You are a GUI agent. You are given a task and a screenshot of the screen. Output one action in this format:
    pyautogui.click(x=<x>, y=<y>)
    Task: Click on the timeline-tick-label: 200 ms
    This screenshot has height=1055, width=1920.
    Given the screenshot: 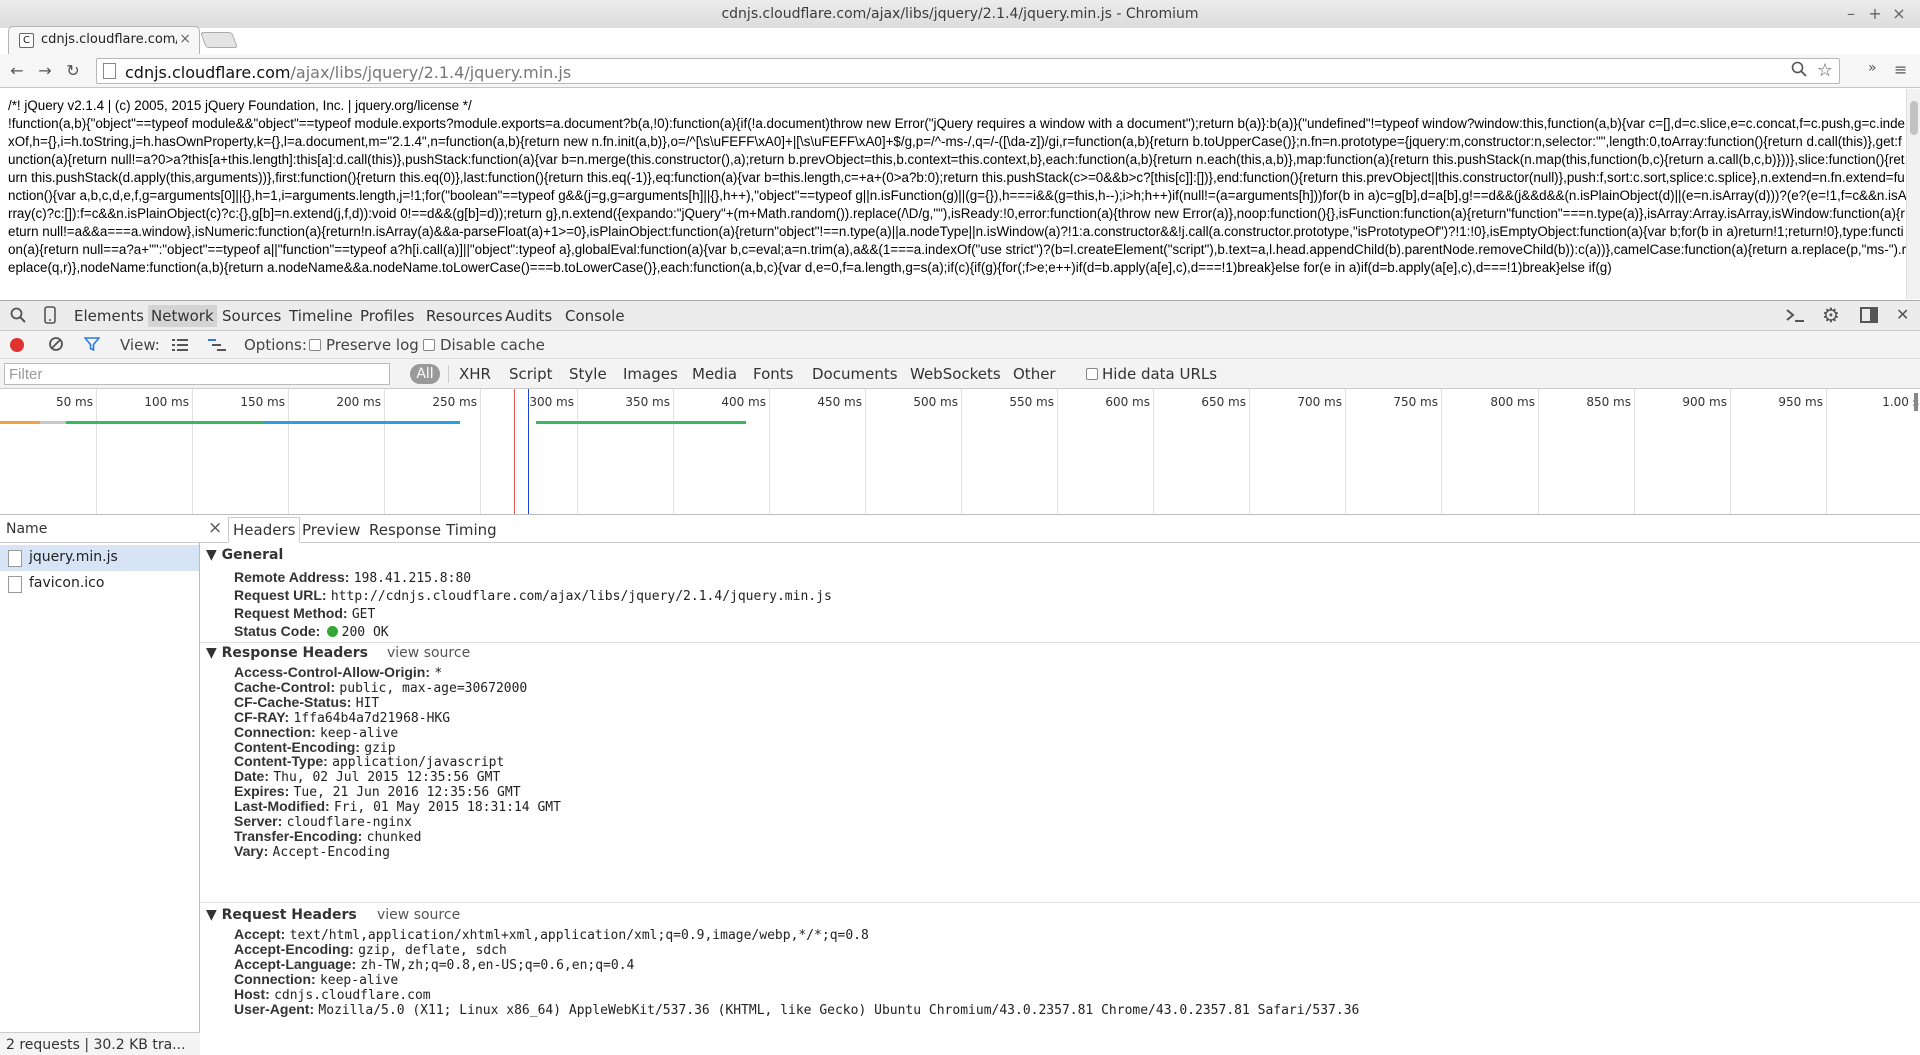 What is the action you would take?
    pyautogui.click(x=358, y=402)
    